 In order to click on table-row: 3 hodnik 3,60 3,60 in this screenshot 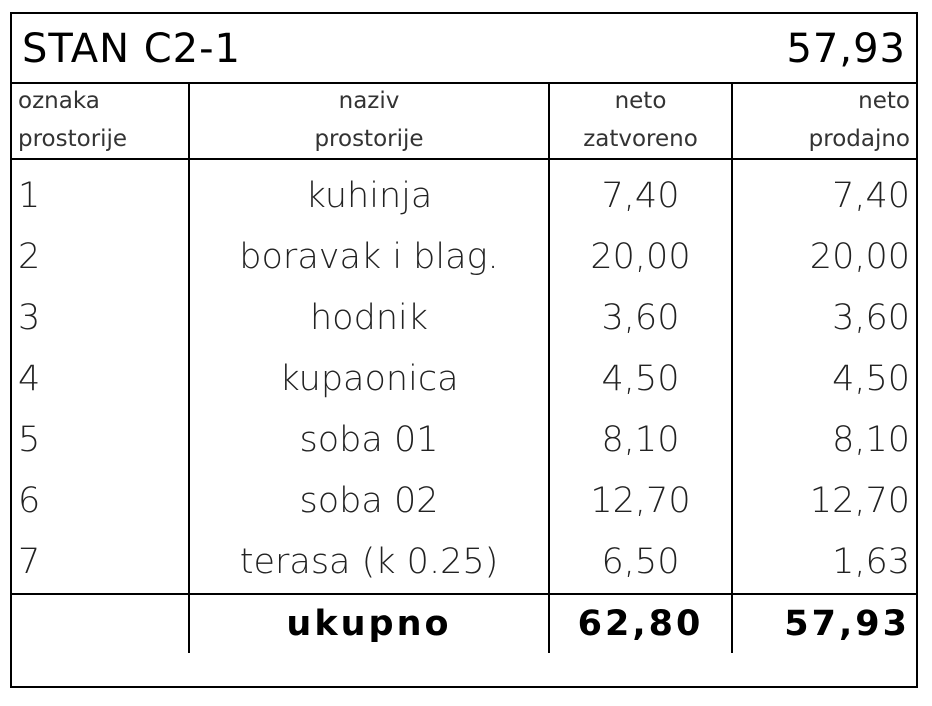, I will do `click(464, 318)`.